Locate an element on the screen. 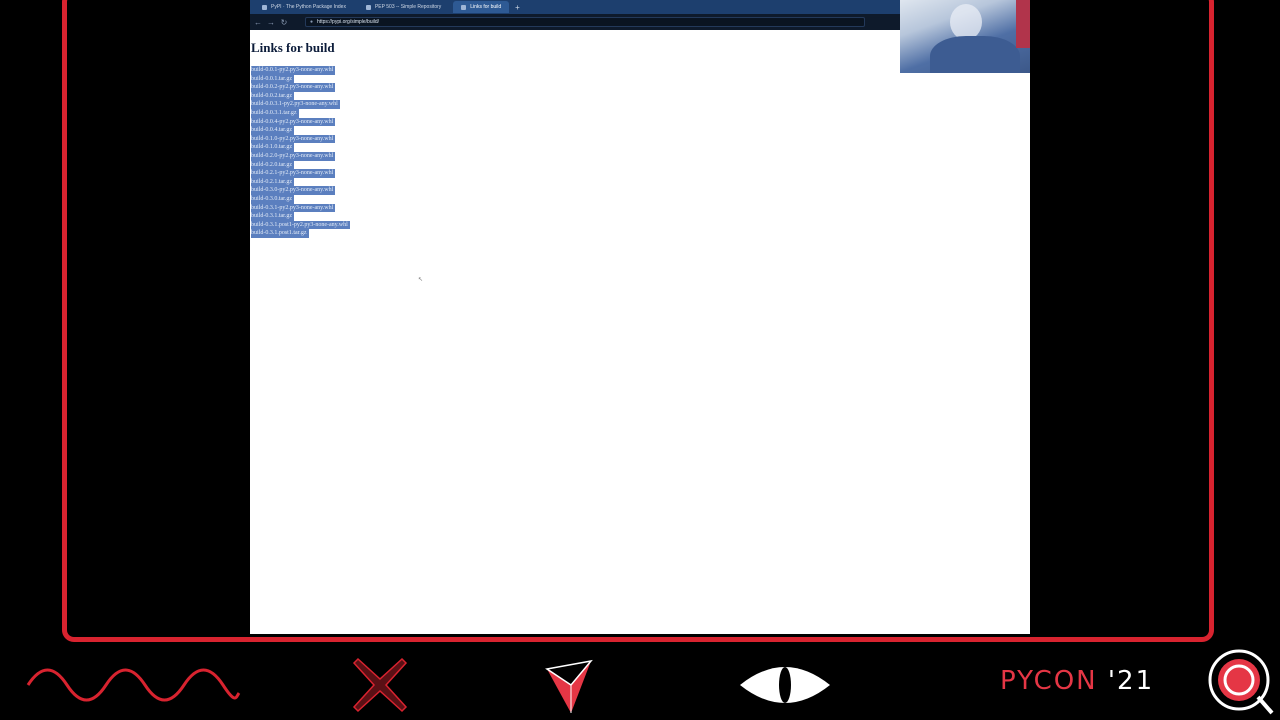  file-link: build-0.0.2-py2.py3-none-any.whl is located at coordinates (293, 87).